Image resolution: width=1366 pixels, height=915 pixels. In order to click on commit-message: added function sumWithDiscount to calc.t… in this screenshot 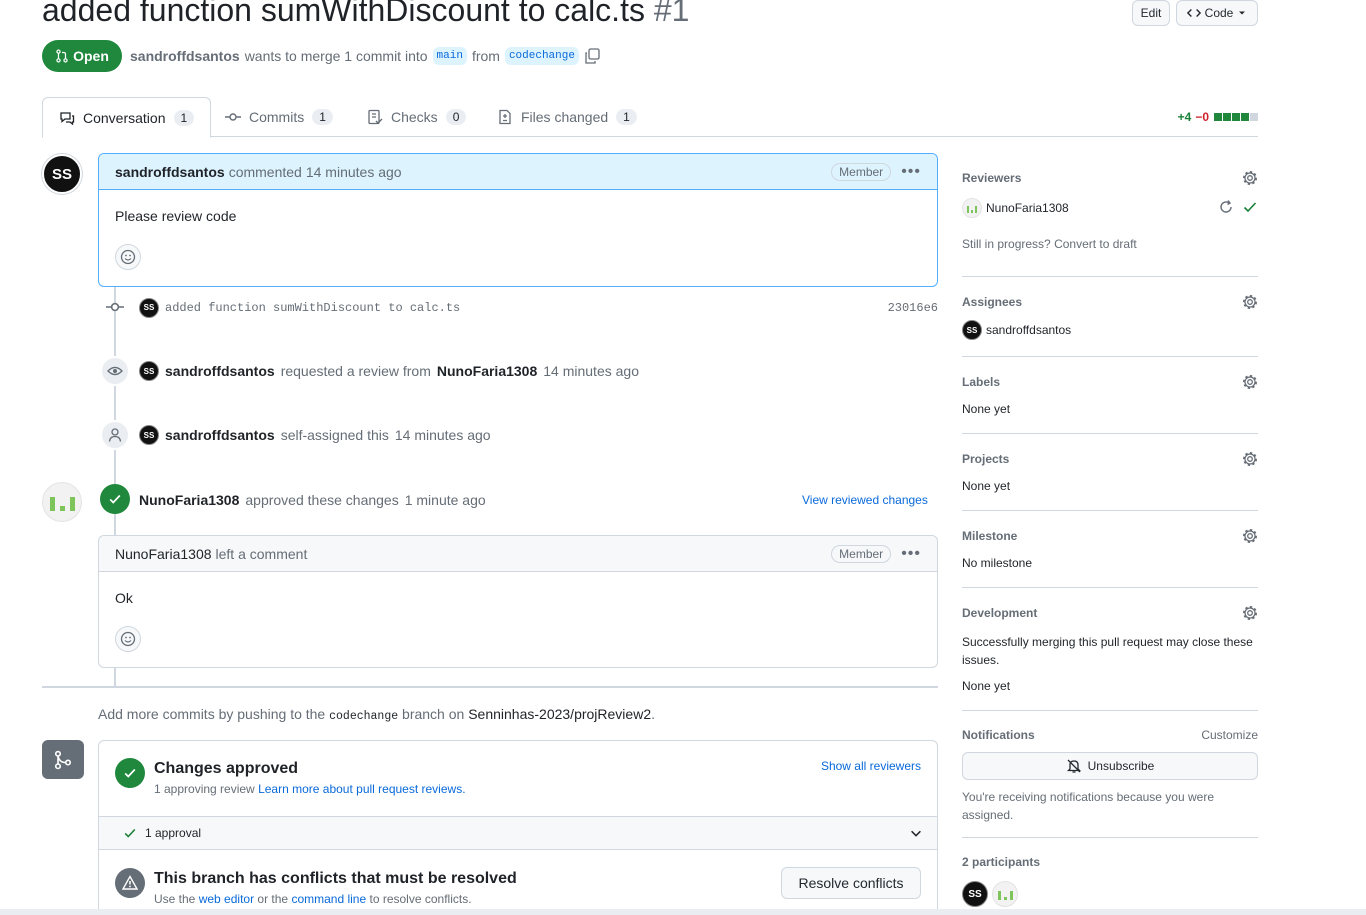, I will do `click(312, 308)`.